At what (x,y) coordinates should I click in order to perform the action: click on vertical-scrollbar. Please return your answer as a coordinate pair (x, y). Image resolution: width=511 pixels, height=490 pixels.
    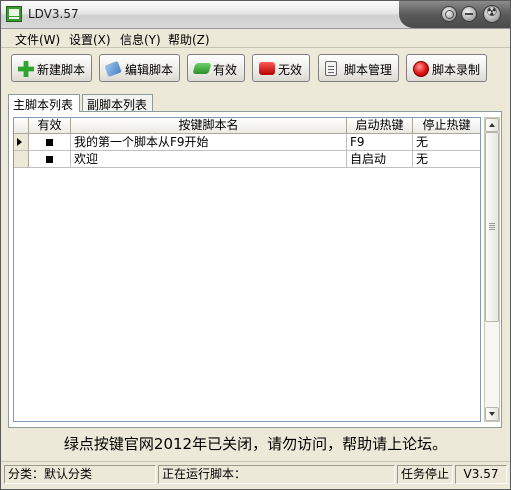
    Looking at the image, I should click on (492, 269).